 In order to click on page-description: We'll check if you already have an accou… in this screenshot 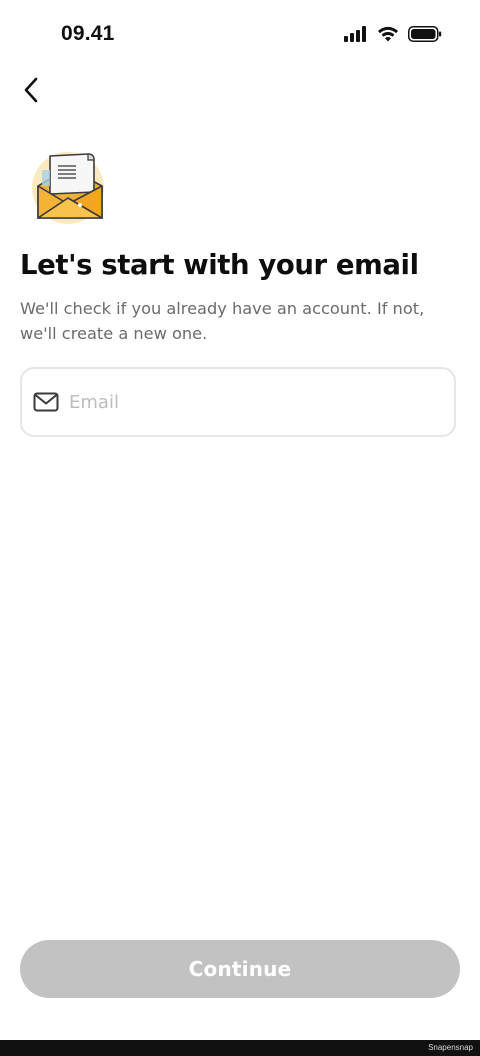, I will do `click(222, 321)`.